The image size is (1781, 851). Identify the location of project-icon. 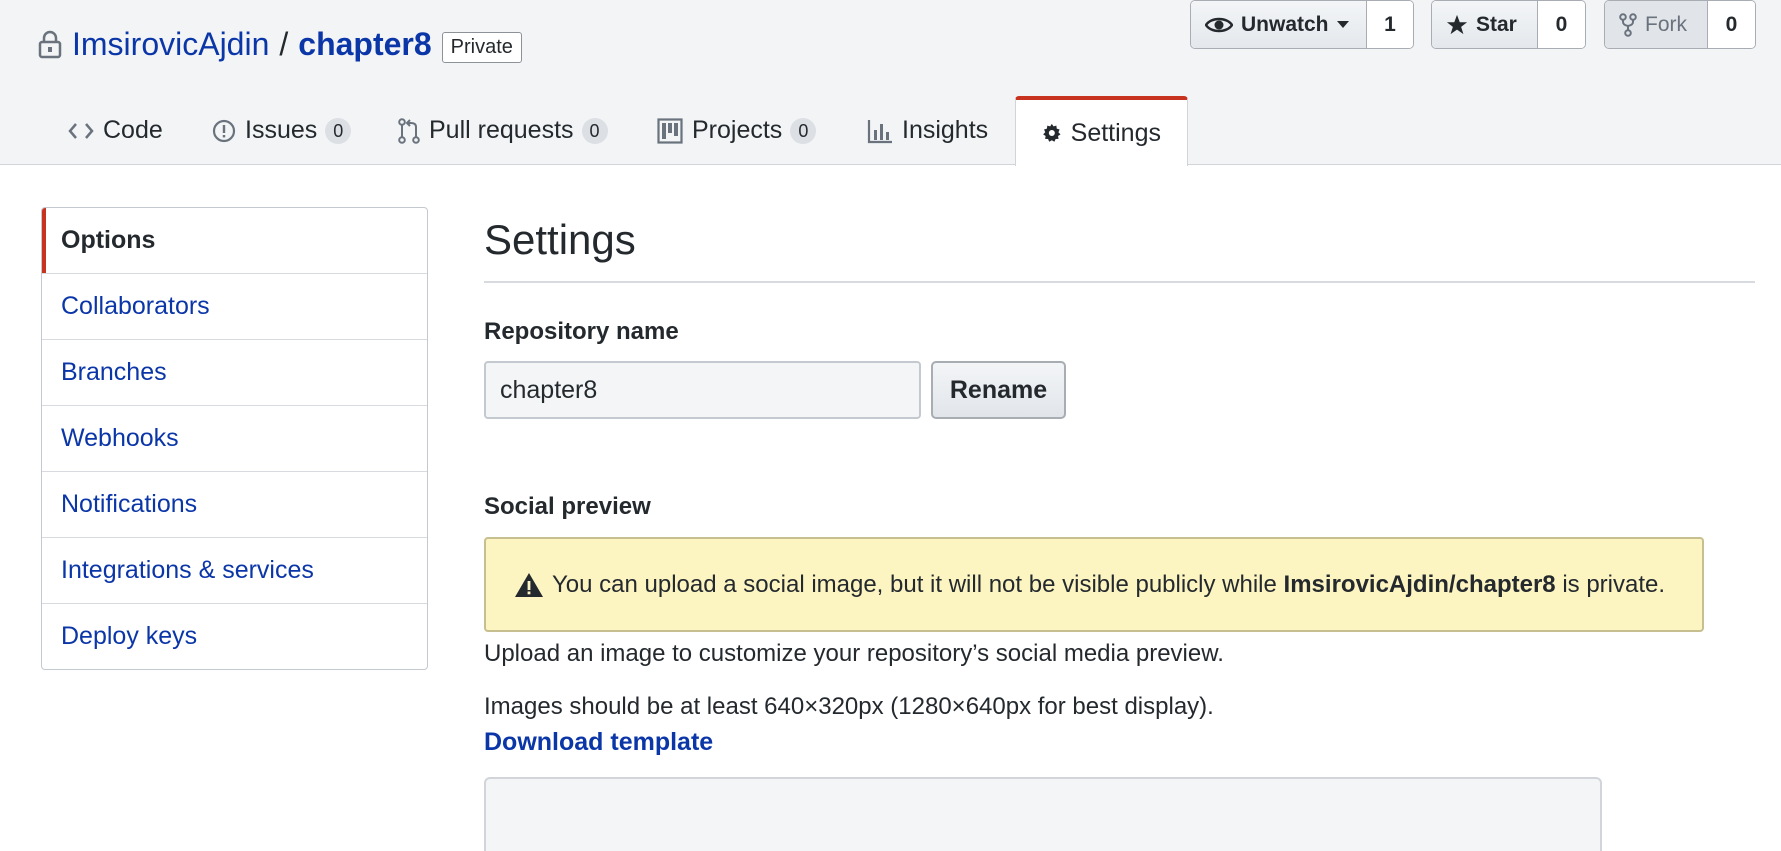
(670, 130).